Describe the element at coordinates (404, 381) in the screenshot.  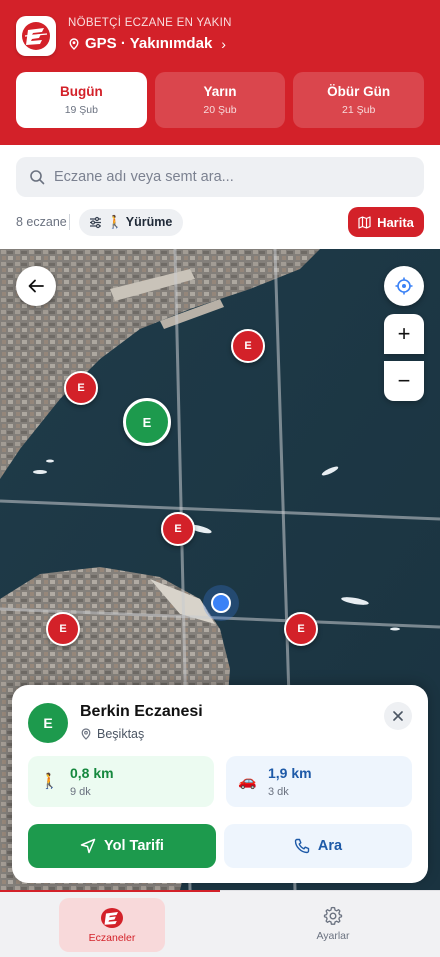
I see `zoom-out-button: −` at that location.